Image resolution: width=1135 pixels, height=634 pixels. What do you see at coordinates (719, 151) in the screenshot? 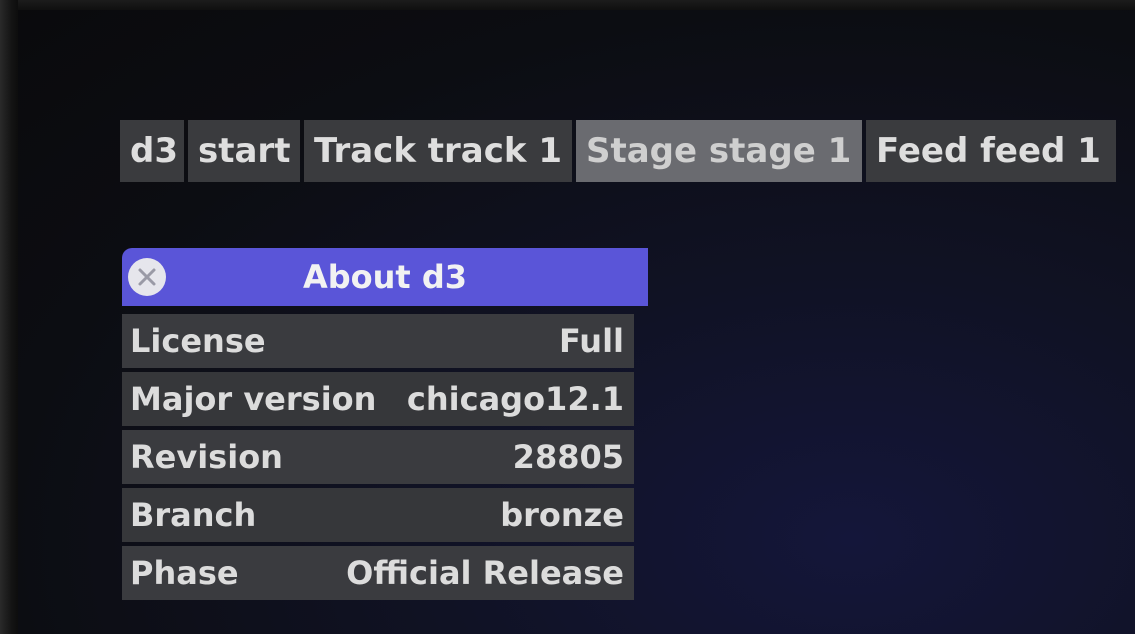
I see `tab-stage-1: Stage stage 1` at bounding box center [719, 151].